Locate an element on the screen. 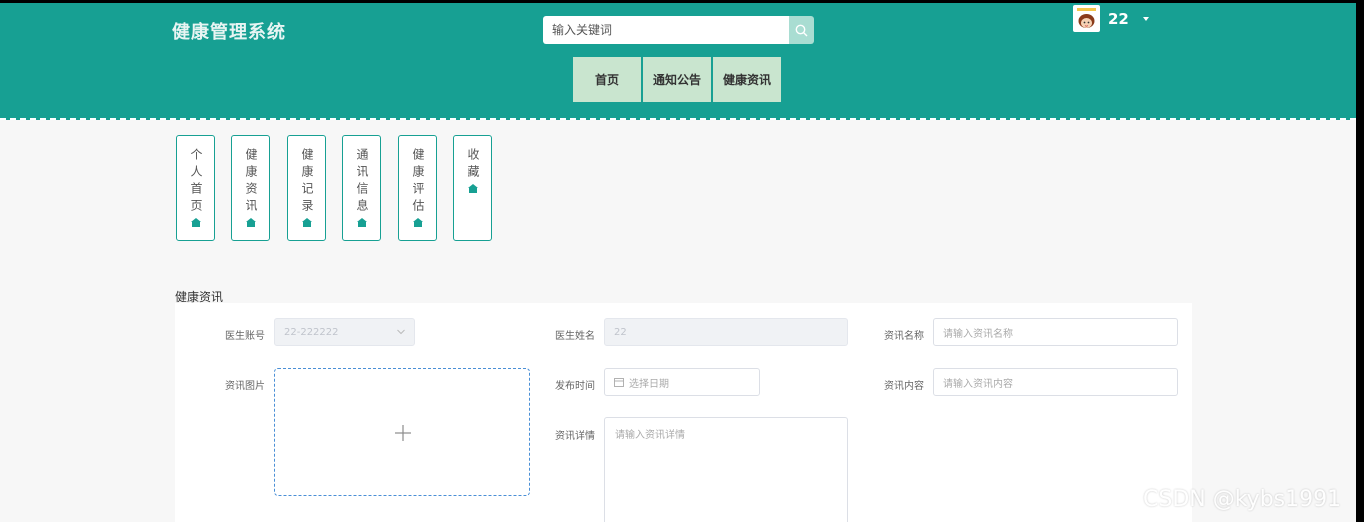  news-name-input: 请输入资讯名称 is located at coordinates (1055, 332).